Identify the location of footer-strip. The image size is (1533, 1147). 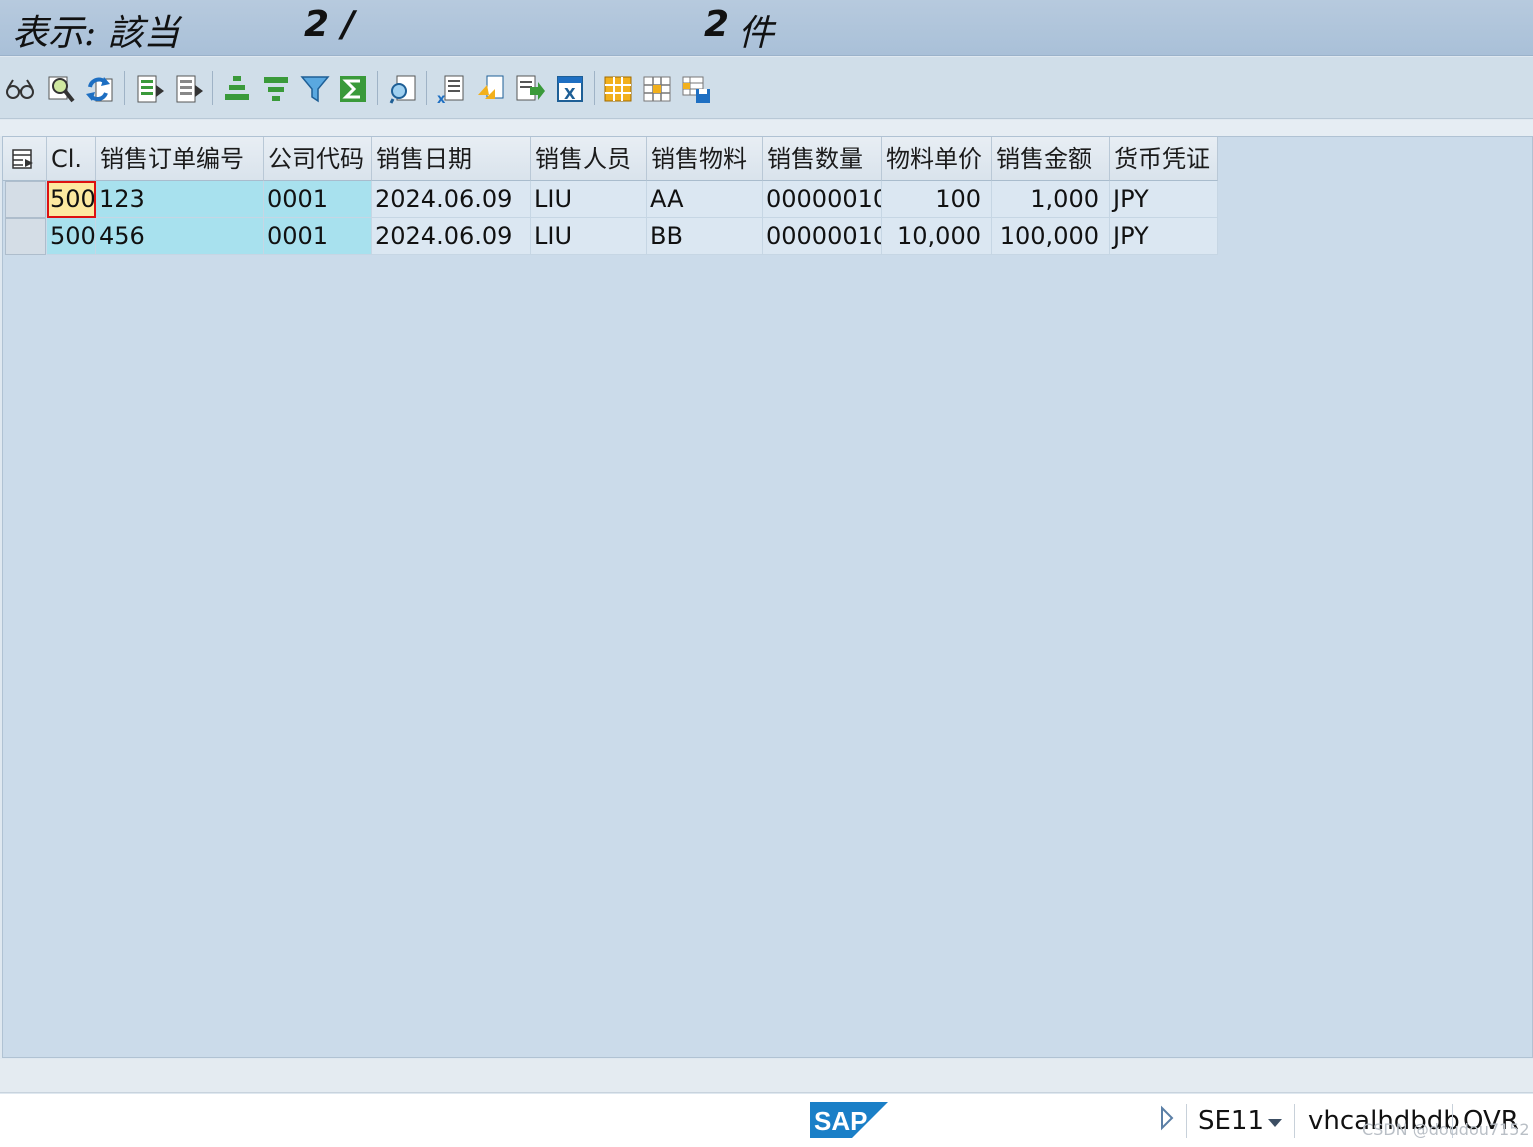
(766, 1076).